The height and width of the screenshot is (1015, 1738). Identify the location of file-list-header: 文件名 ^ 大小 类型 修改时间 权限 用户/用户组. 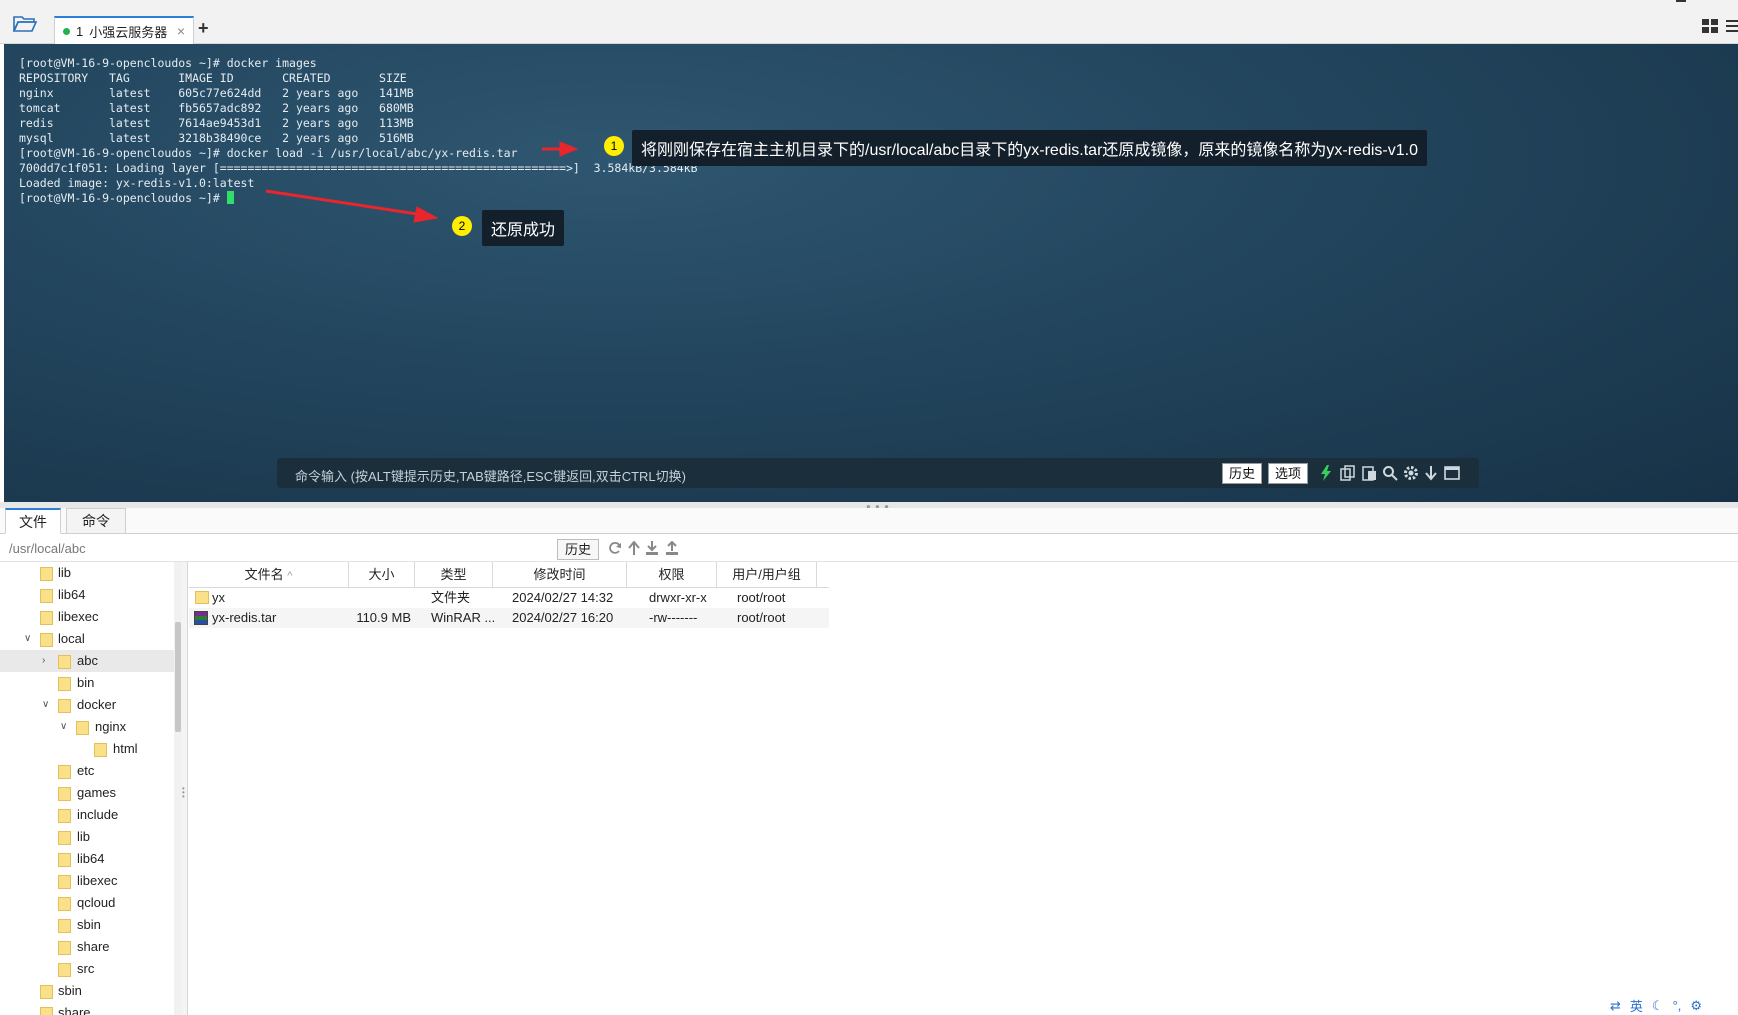
(509, 575).